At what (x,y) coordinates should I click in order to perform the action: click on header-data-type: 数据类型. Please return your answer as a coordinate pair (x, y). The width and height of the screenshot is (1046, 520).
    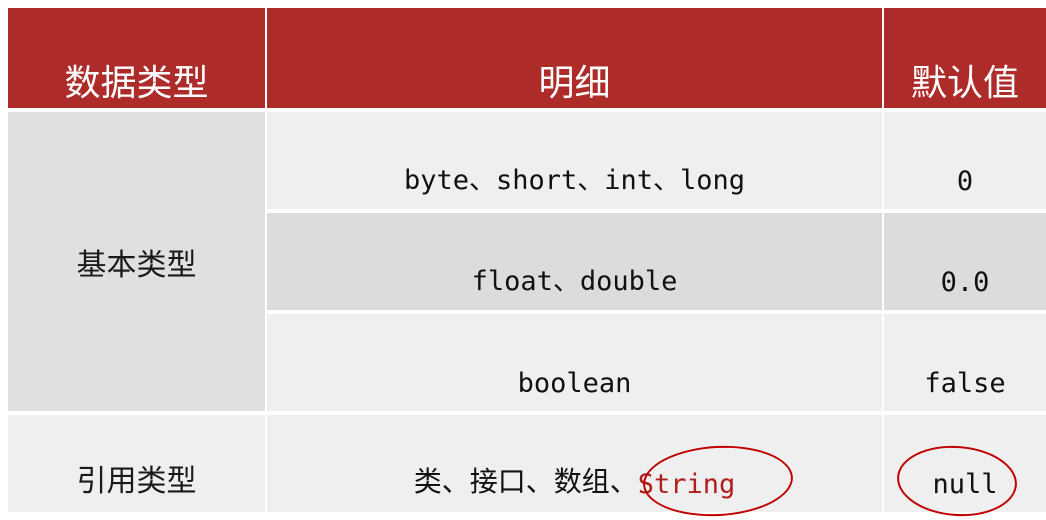
    Looking at the image, I should click on (136, 58).